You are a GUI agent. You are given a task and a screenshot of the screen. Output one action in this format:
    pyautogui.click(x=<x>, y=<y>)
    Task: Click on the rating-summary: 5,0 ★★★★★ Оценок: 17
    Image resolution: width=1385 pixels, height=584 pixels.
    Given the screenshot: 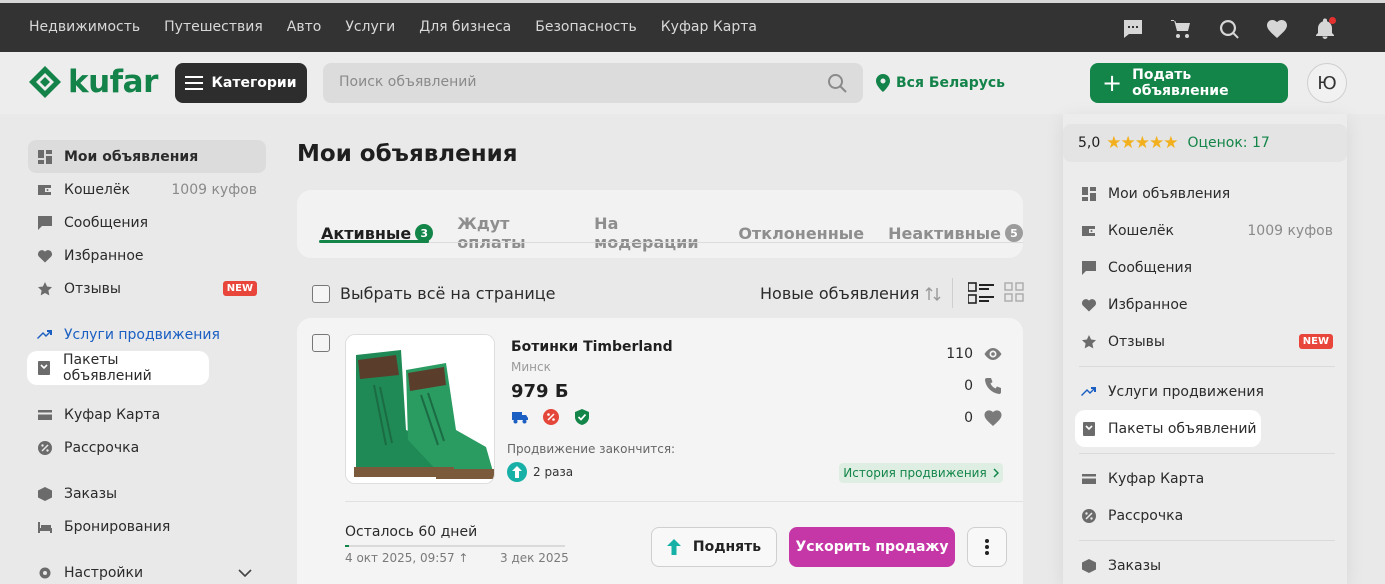 What is the action you would take?
    pyautogui.click(x=1205, y=143)
    